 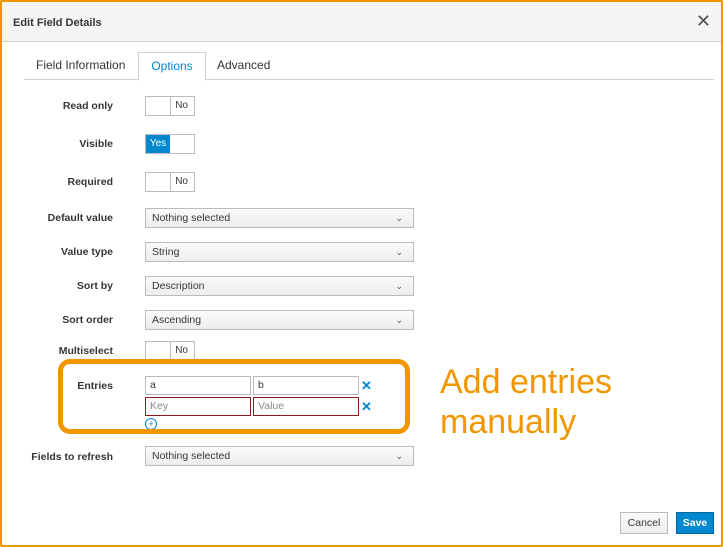 I want to click on default-value-select: Nothing selected ⌄, so click(x=279, y=218).